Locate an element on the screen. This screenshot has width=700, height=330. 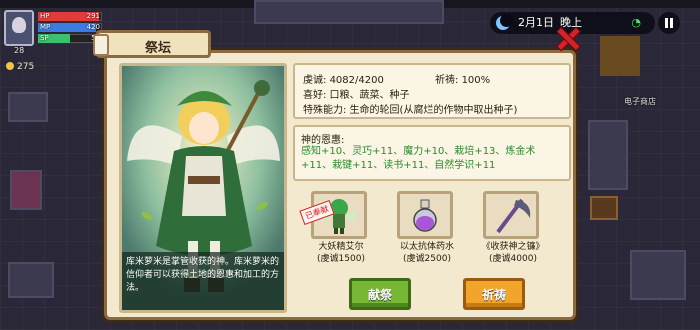
offering-cost: (虔诚2500) is located at coordinates (427, 259).